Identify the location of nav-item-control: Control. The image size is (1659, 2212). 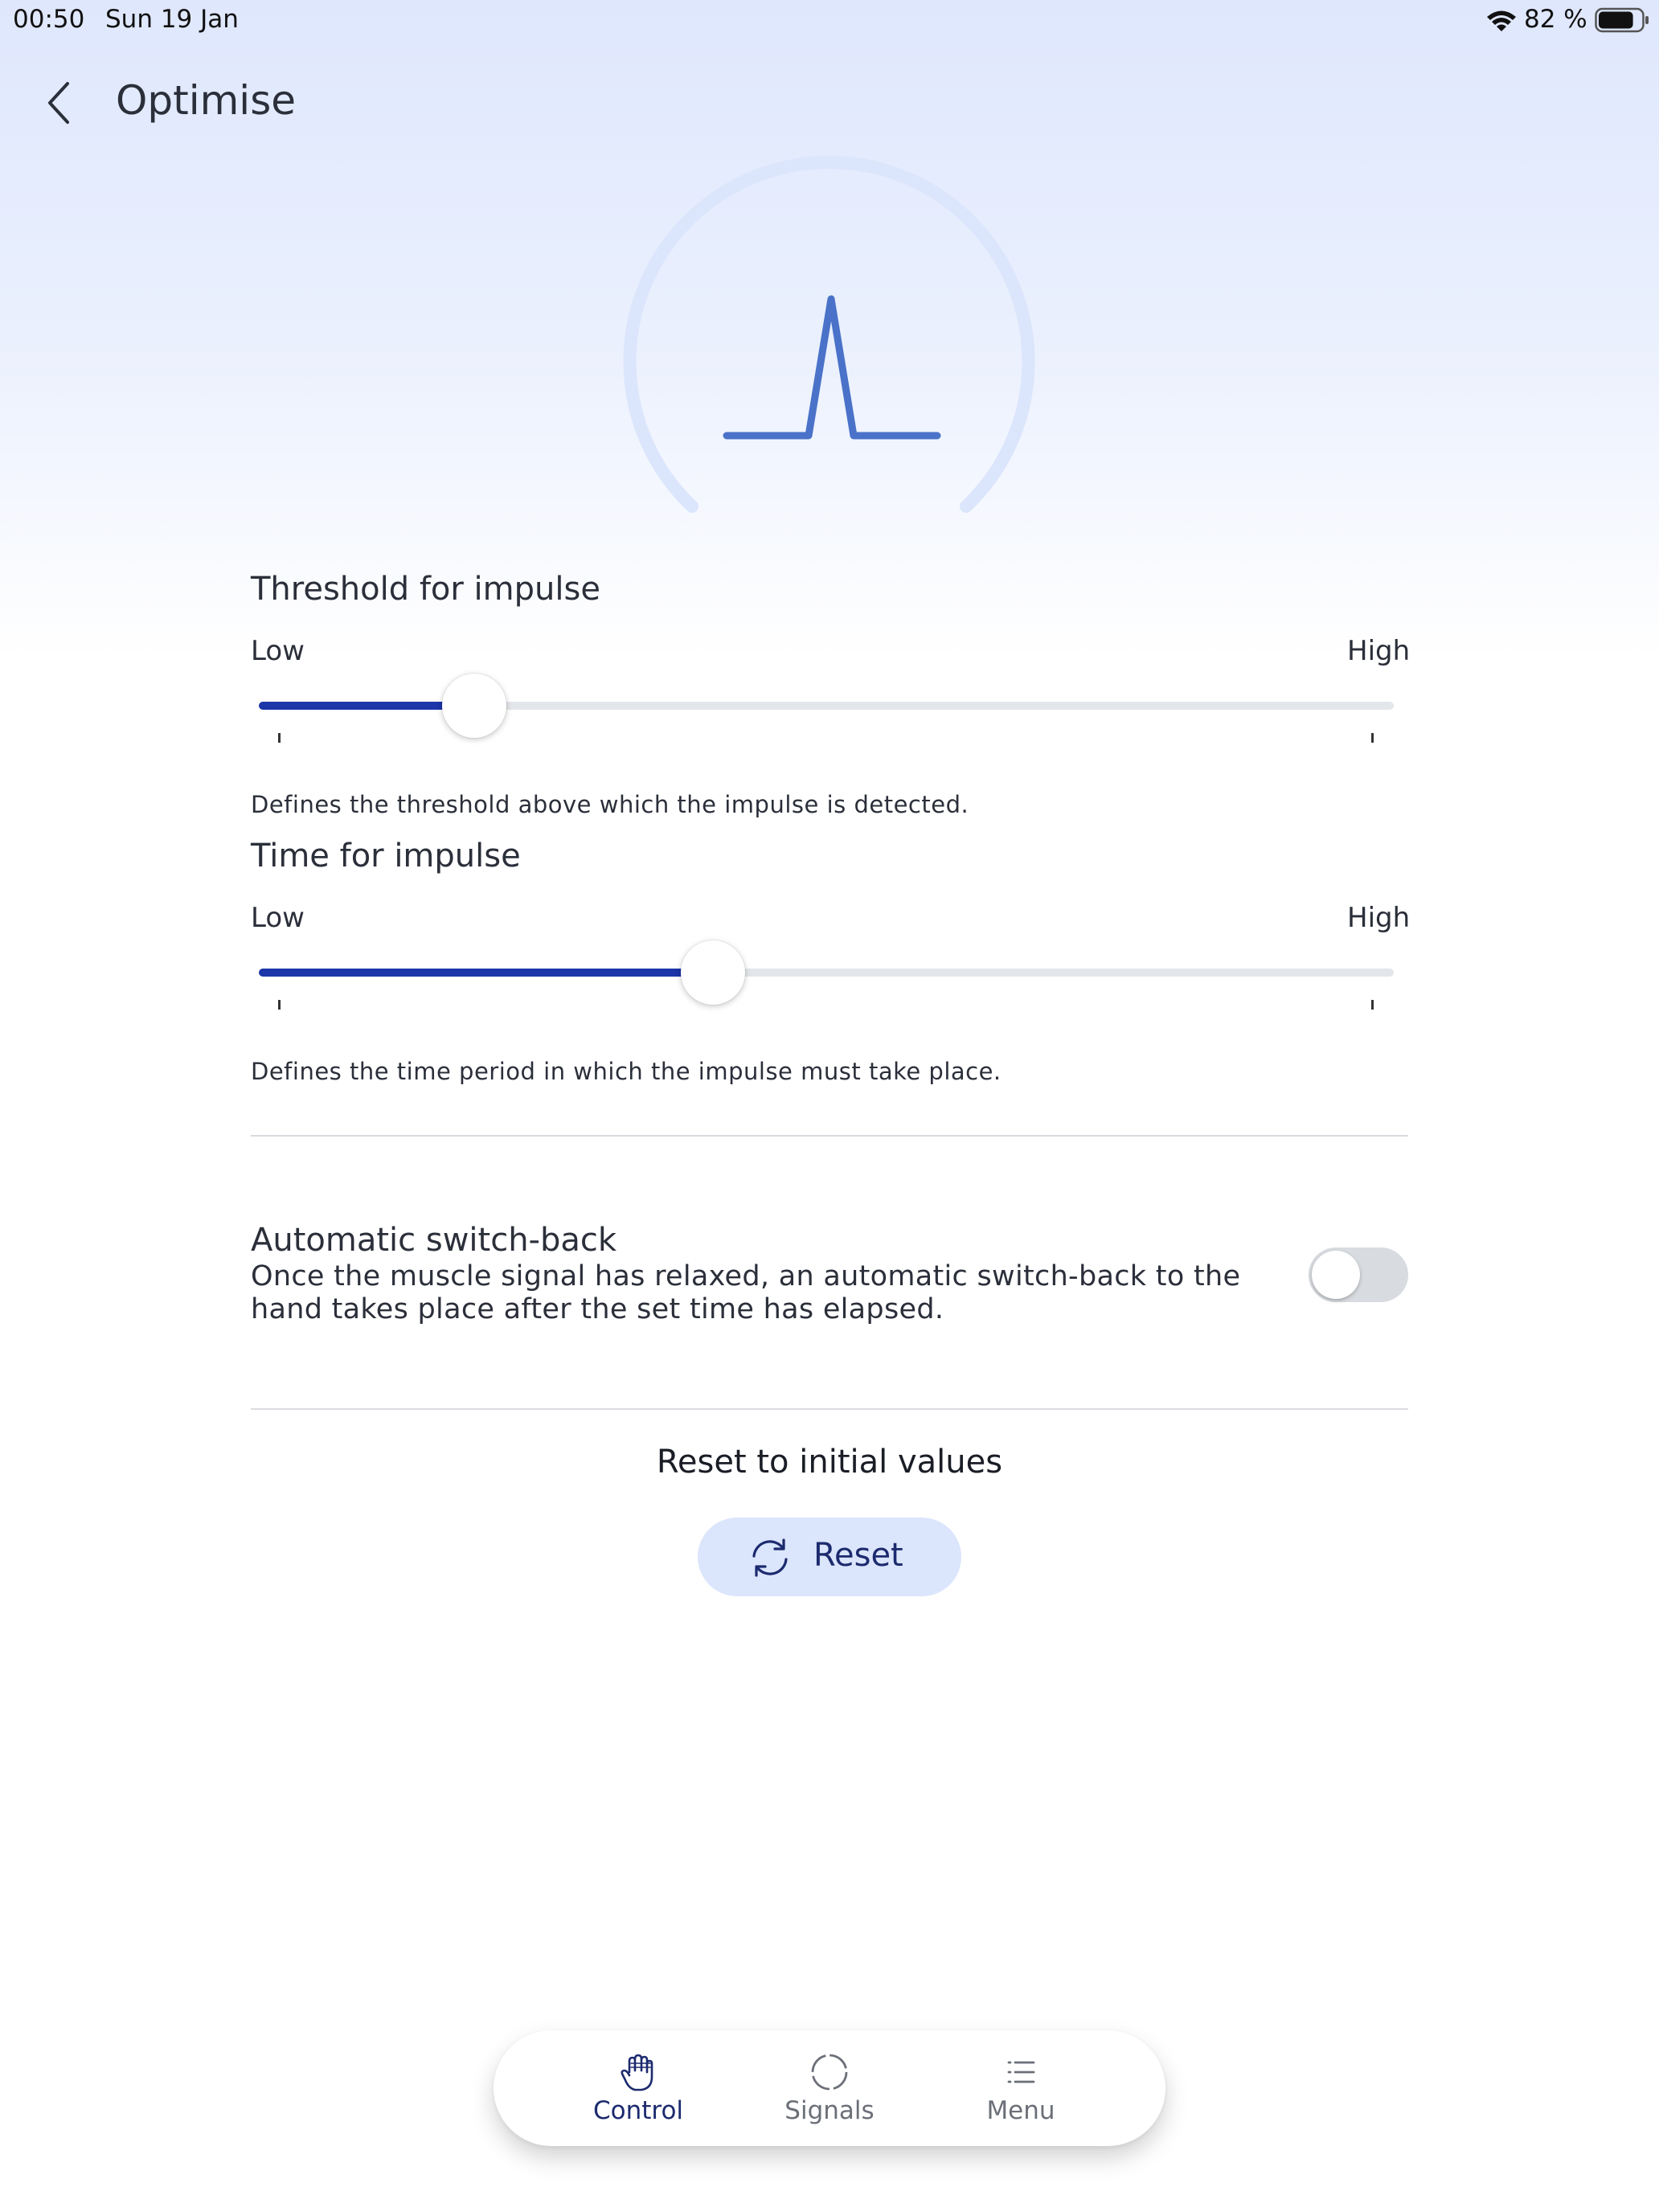
(638, 2088).